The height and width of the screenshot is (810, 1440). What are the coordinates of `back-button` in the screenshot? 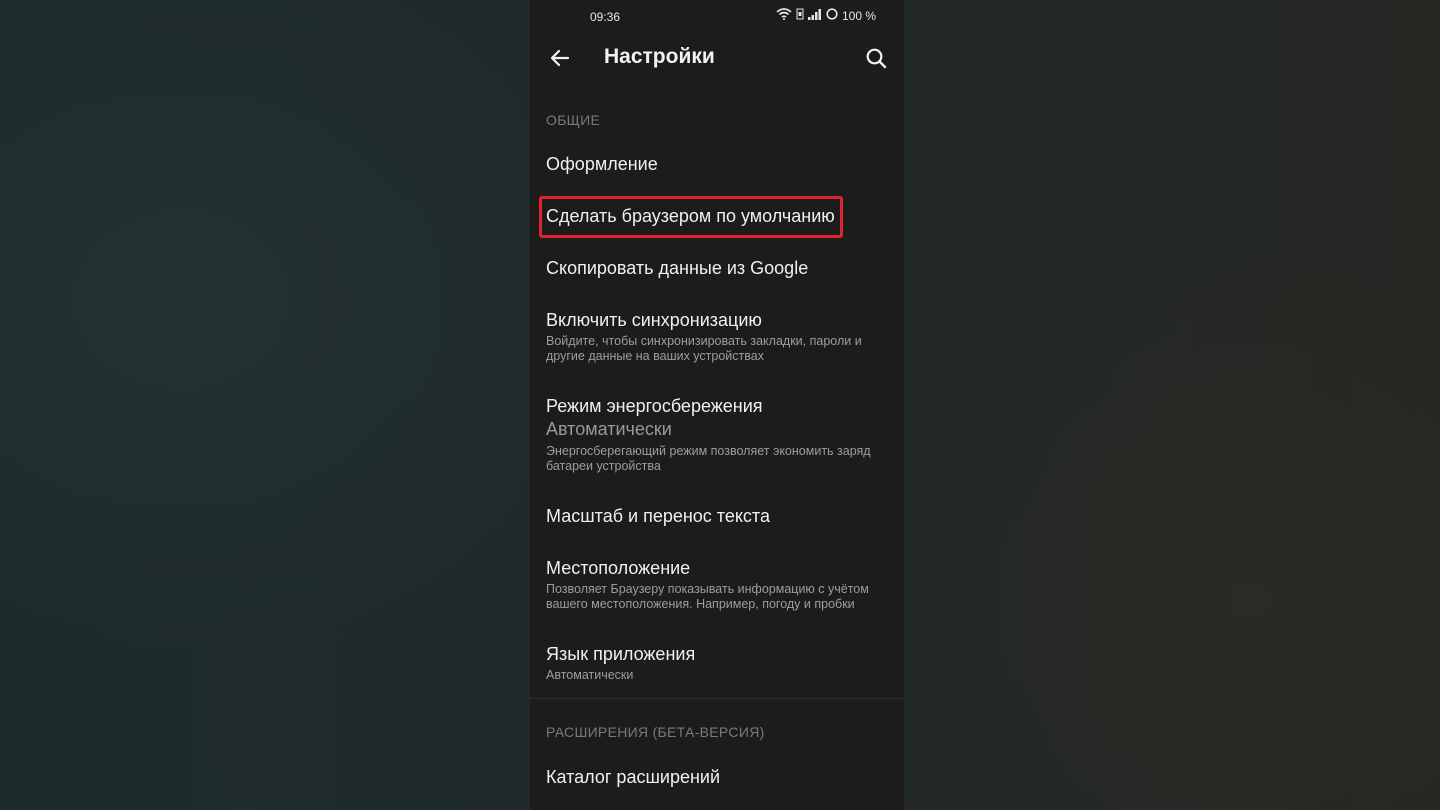 It's located at (560, 58).